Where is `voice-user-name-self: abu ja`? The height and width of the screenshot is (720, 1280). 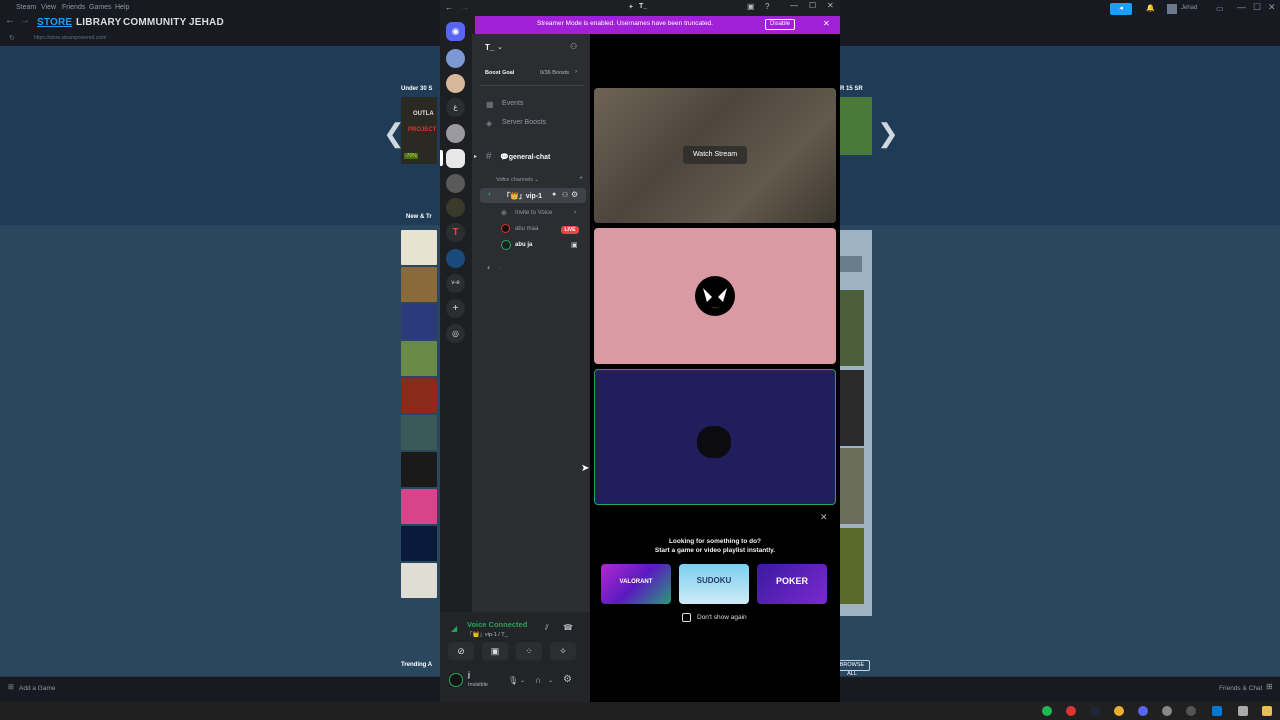 voice-user-name-self: abu ja is located at coordinates (523, 245).